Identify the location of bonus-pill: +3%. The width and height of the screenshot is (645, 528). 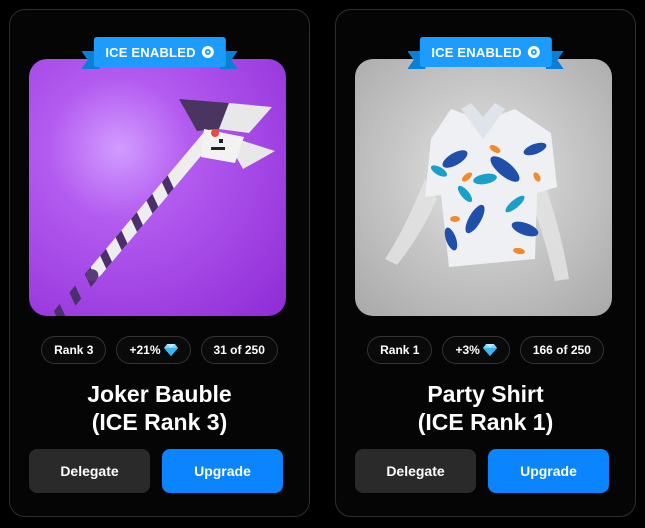
(476, 350).